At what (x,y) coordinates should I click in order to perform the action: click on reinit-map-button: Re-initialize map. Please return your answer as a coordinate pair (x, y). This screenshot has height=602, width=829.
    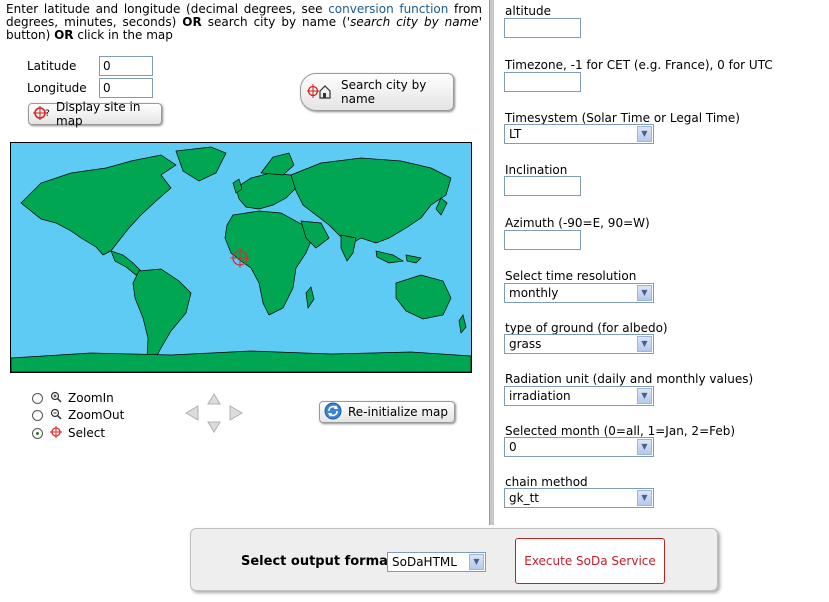
    Looking at the image, I should click on (387, 412).